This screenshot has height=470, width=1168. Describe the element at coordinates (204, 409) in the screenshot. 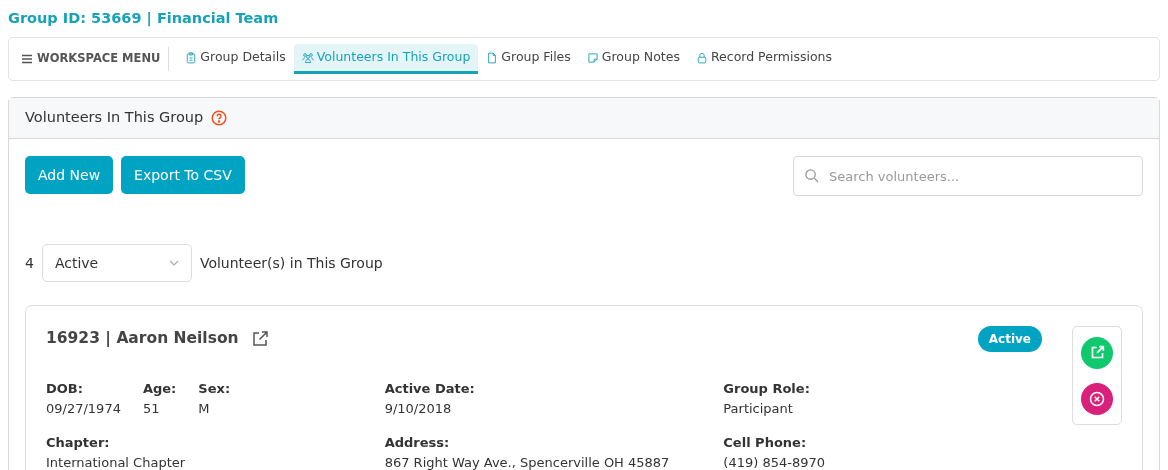

I see `field-value: M` at that location.